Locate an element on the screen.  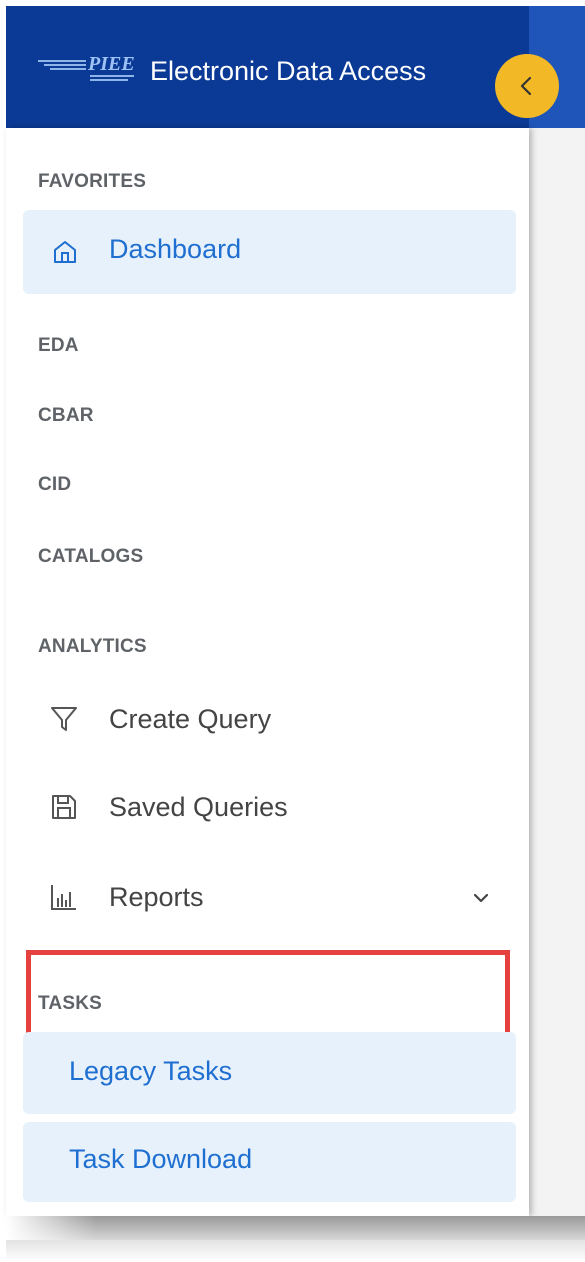
collapse-sidebar-button is located at coordinates (527, 86).